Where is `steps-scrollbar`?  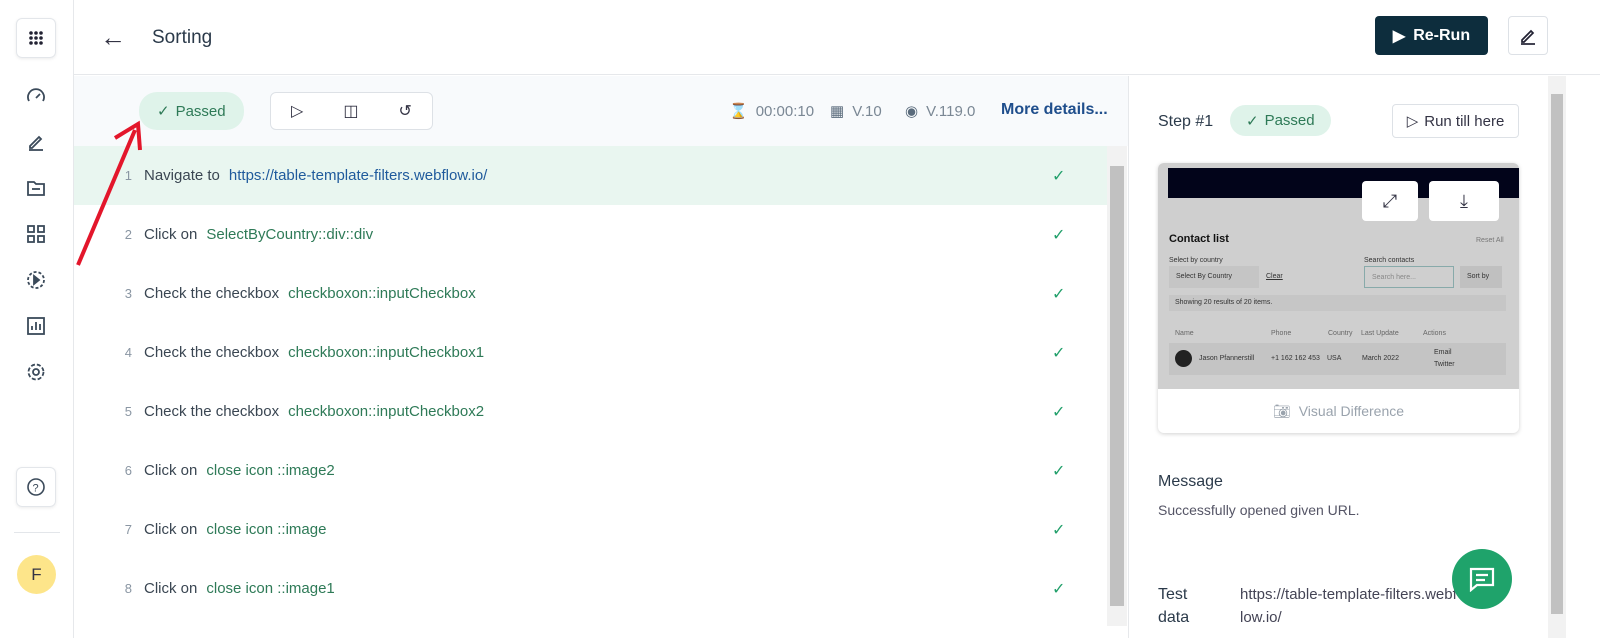 steps-scrollbar is located at coordinates (1117, 386).